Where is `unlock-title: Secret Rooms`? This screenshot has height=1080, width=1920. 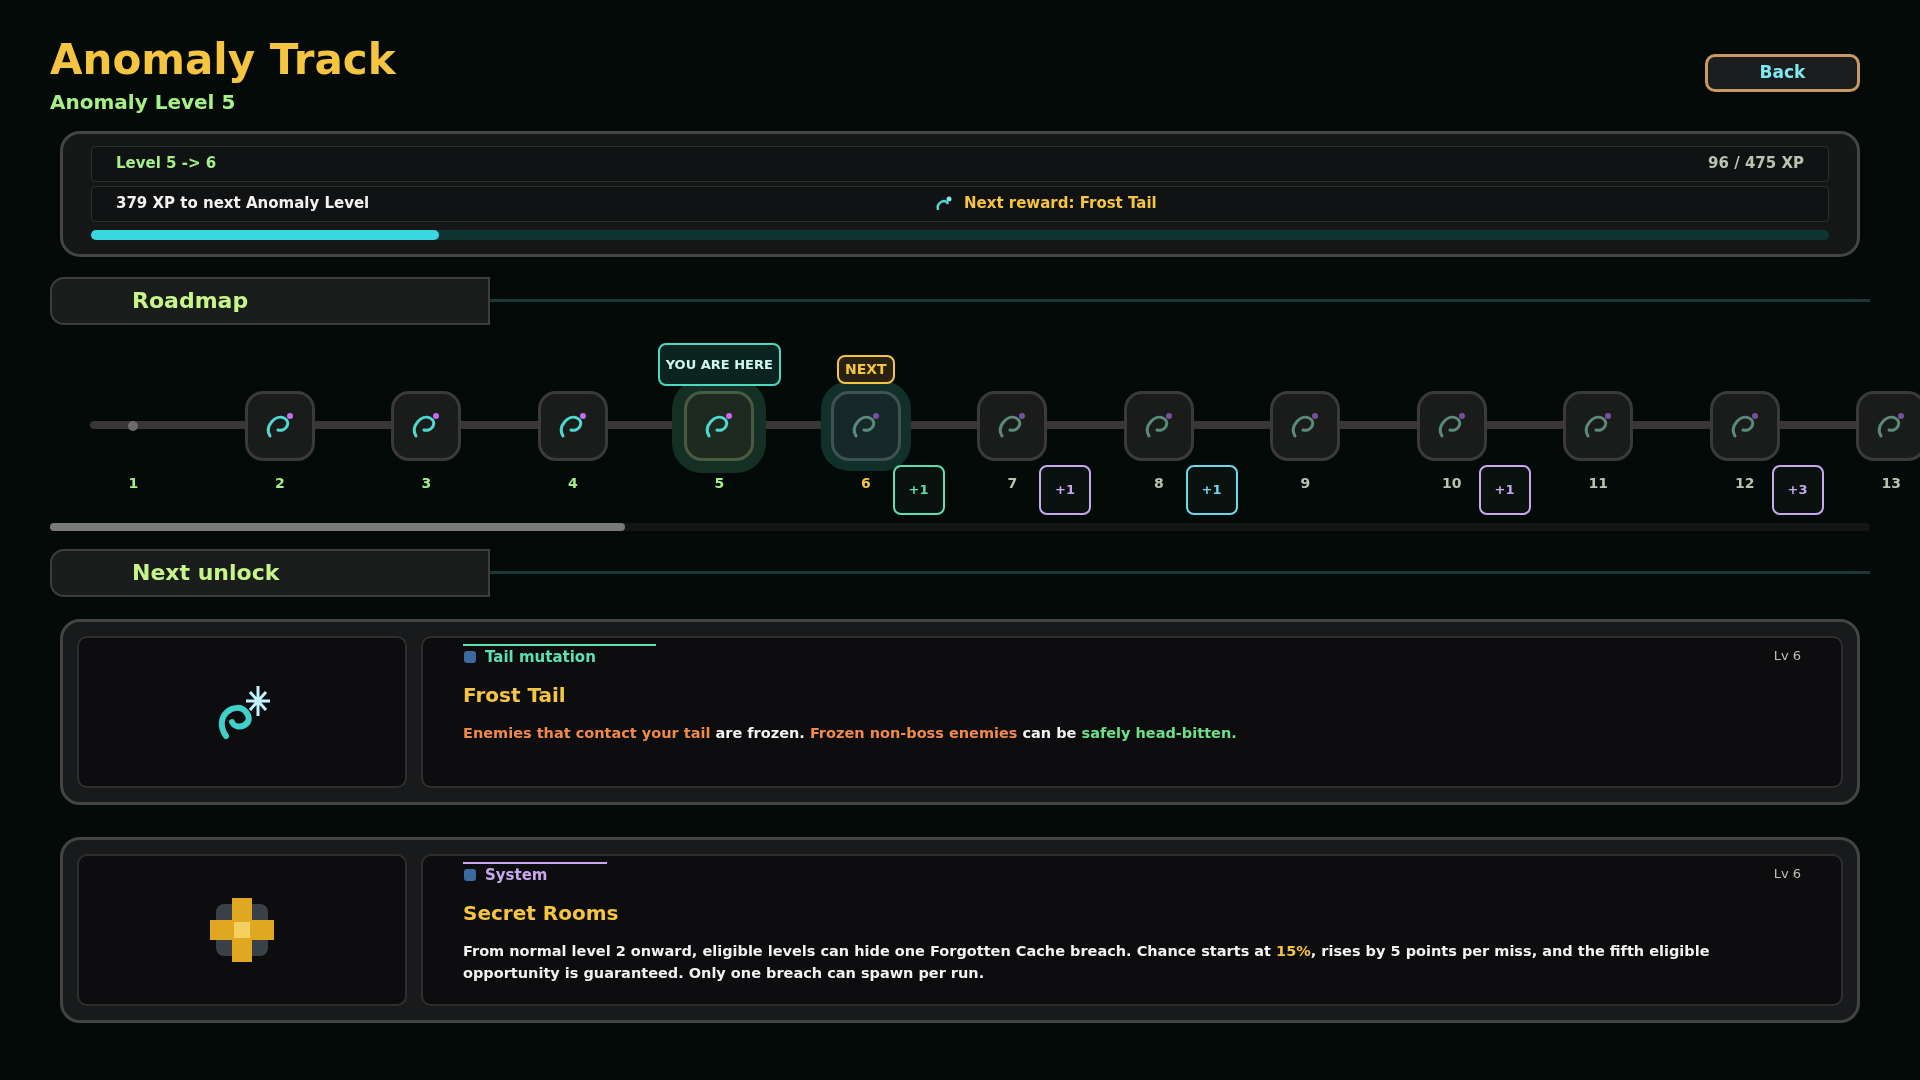 unlock-title: Secret Rooms is located at coordinates (541, 913).